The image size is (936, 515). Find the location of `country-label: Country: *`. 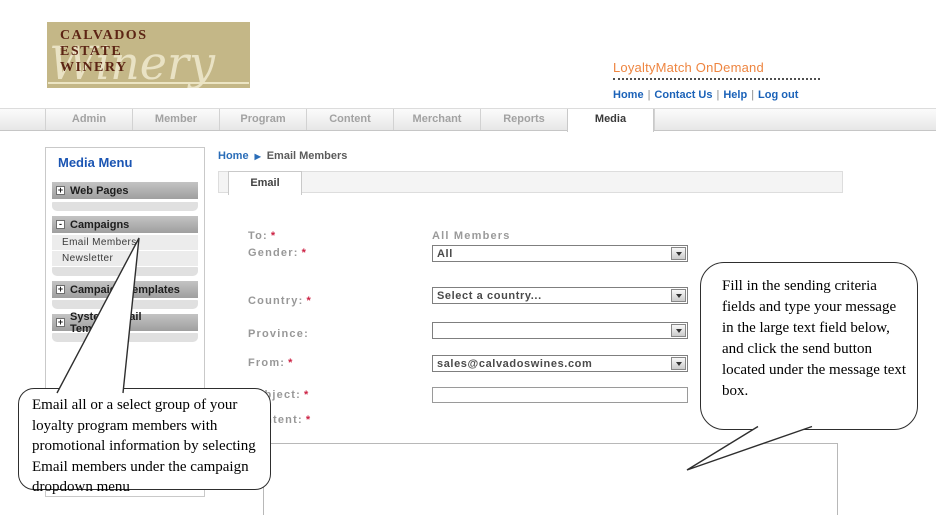

country-label: Country: * is located at coordinates (280, 301).